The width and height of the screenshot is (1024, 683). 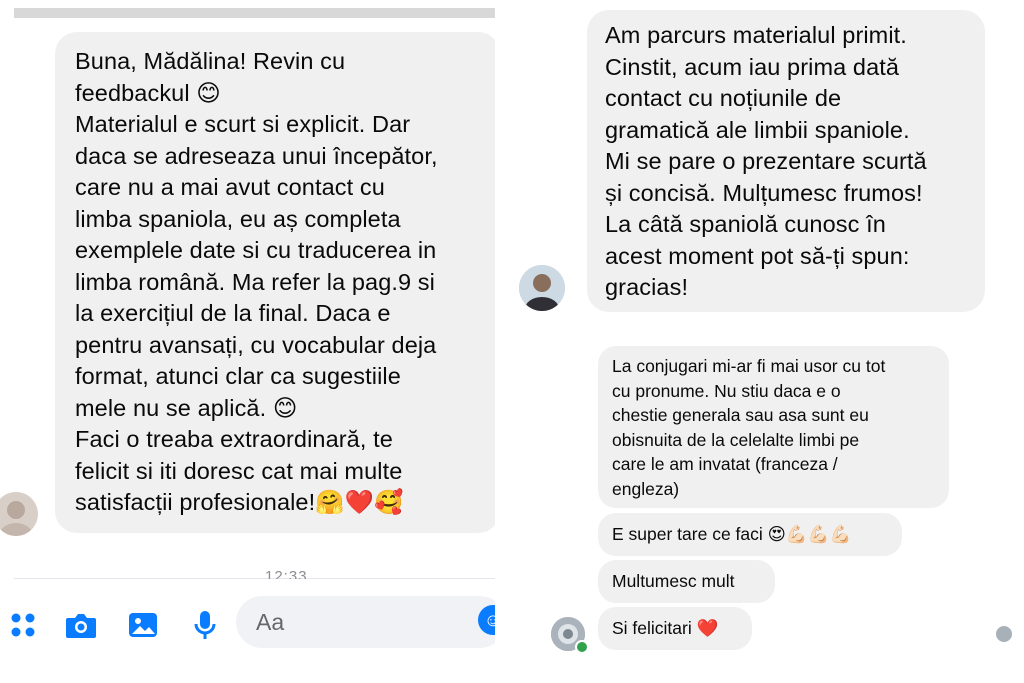 What do you see at coordinates (500, 341) in the screenshot?
I see `image-divider` at bounding box center [500, 341].